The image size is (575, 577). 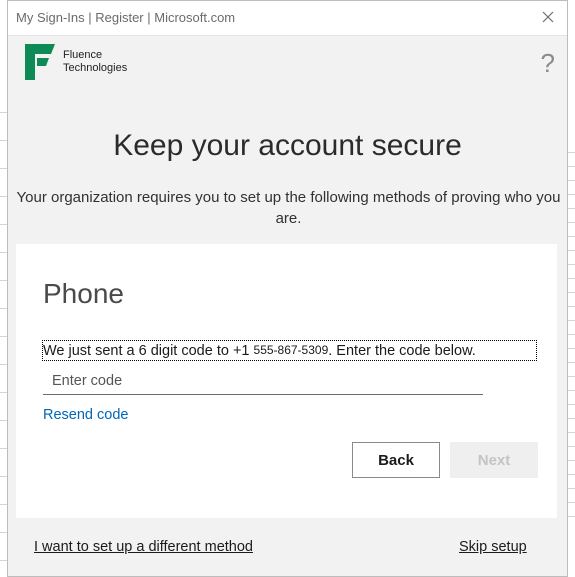 What do you see at coordinates (396, 460) in the screenshot?
I see `back-button: Back` at bounding box center [396, 460].